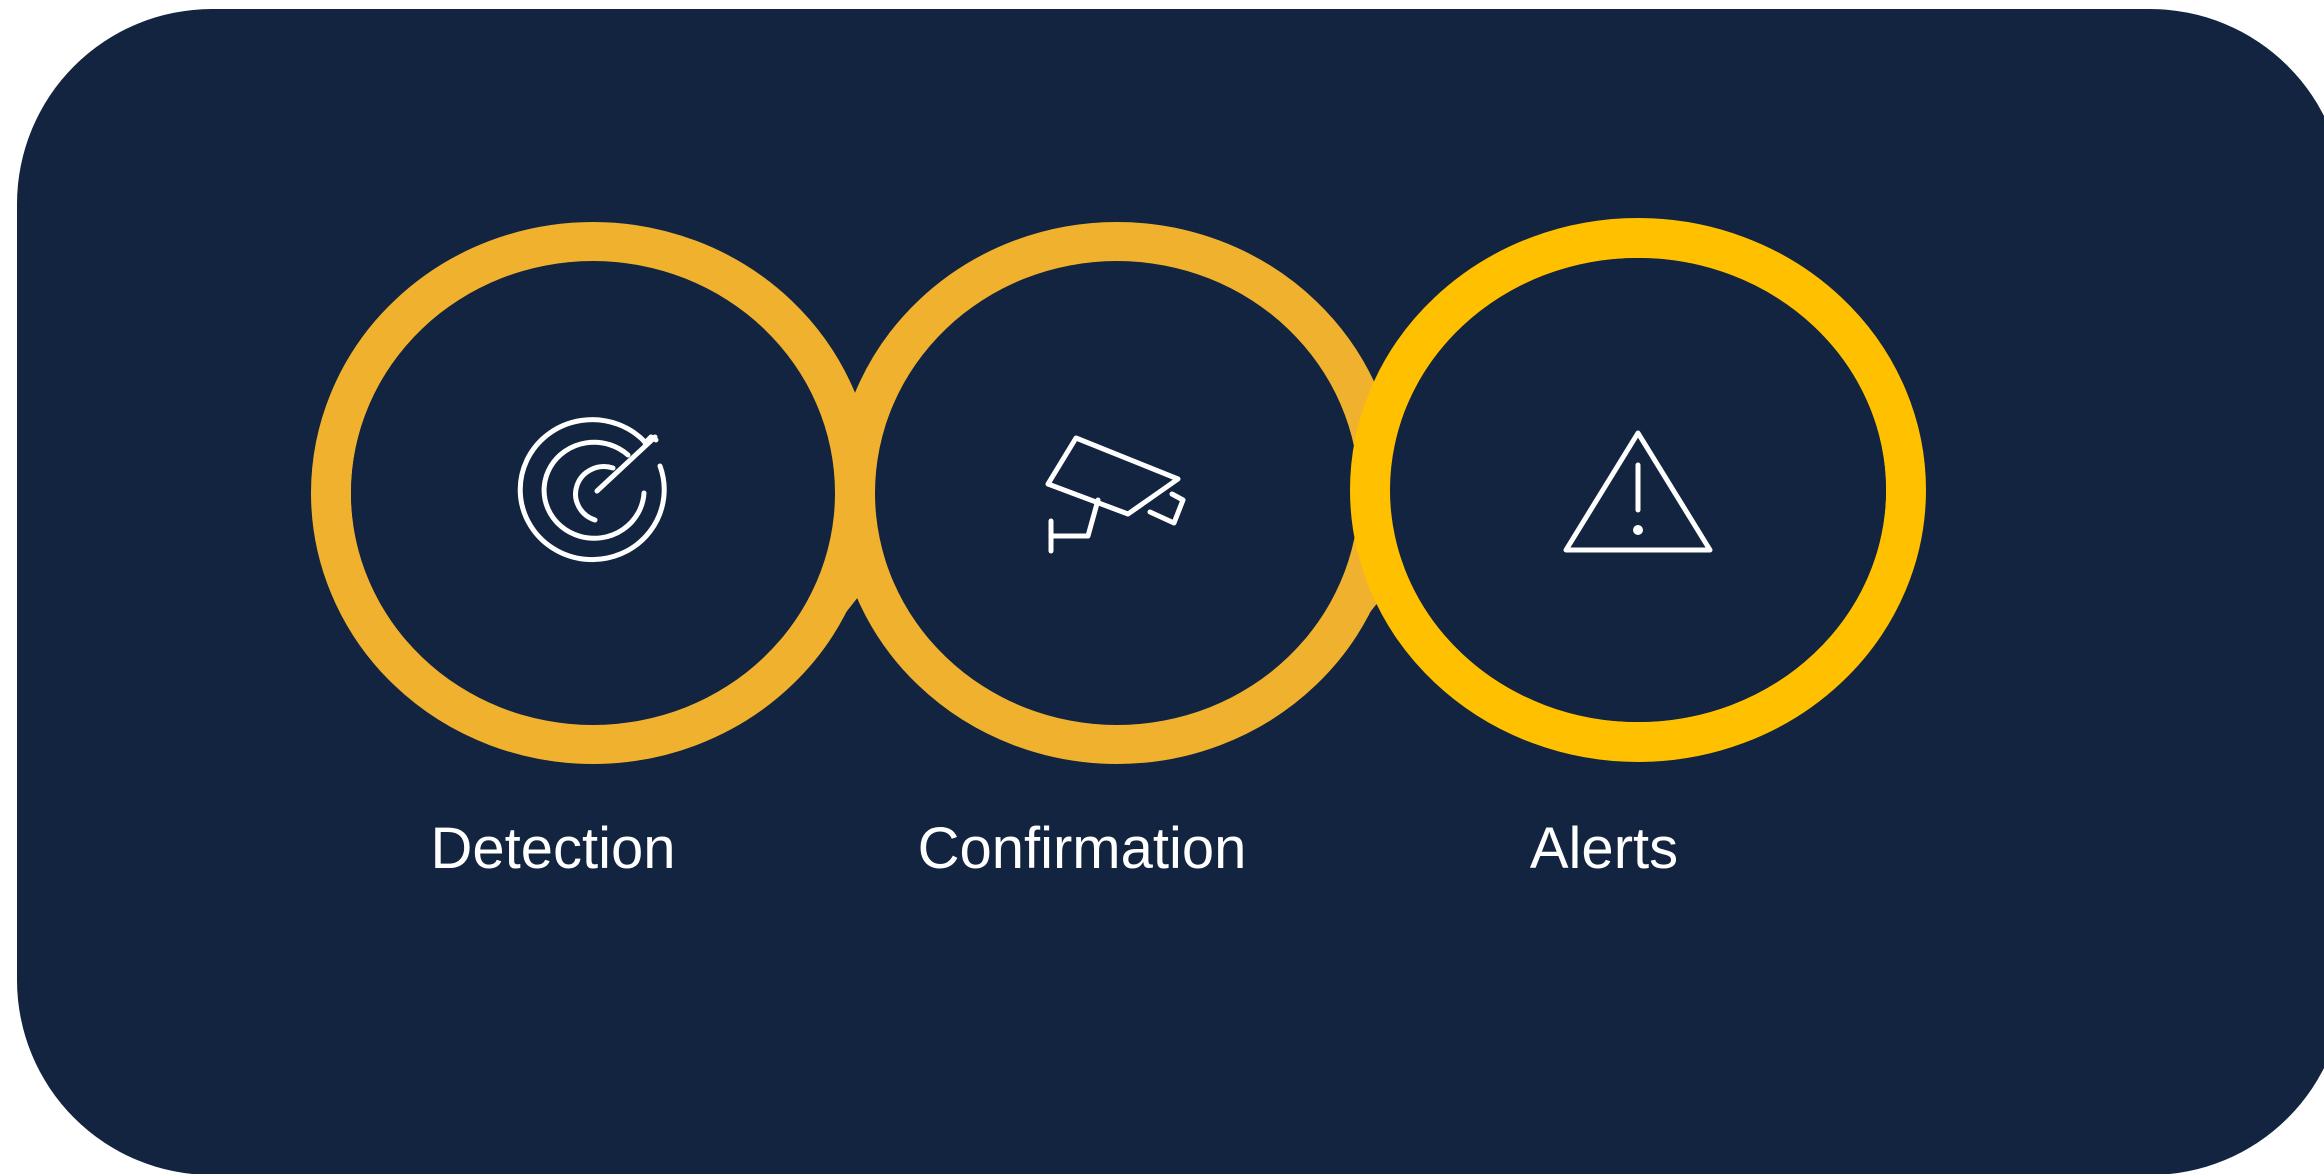  What do you see at coordinates (593, 493) in the screenshot?
I see `detection-ring-inner` at bounding box center [593, 493].